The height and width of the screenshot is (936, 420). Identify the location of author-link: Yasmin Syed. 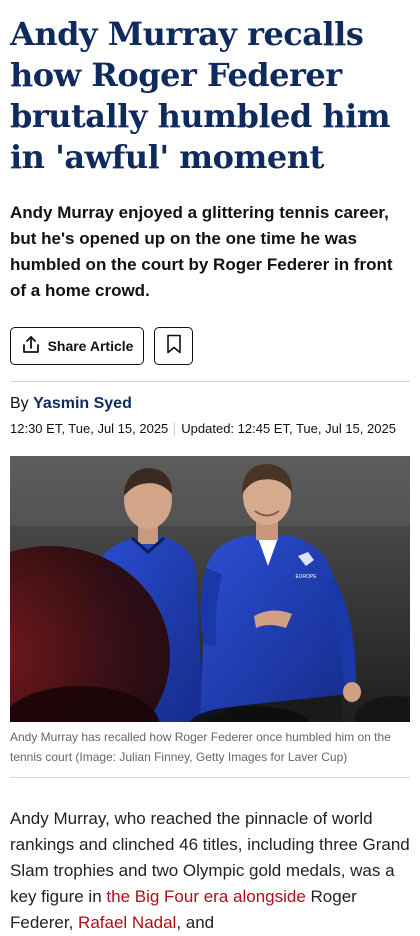
(82, 403).